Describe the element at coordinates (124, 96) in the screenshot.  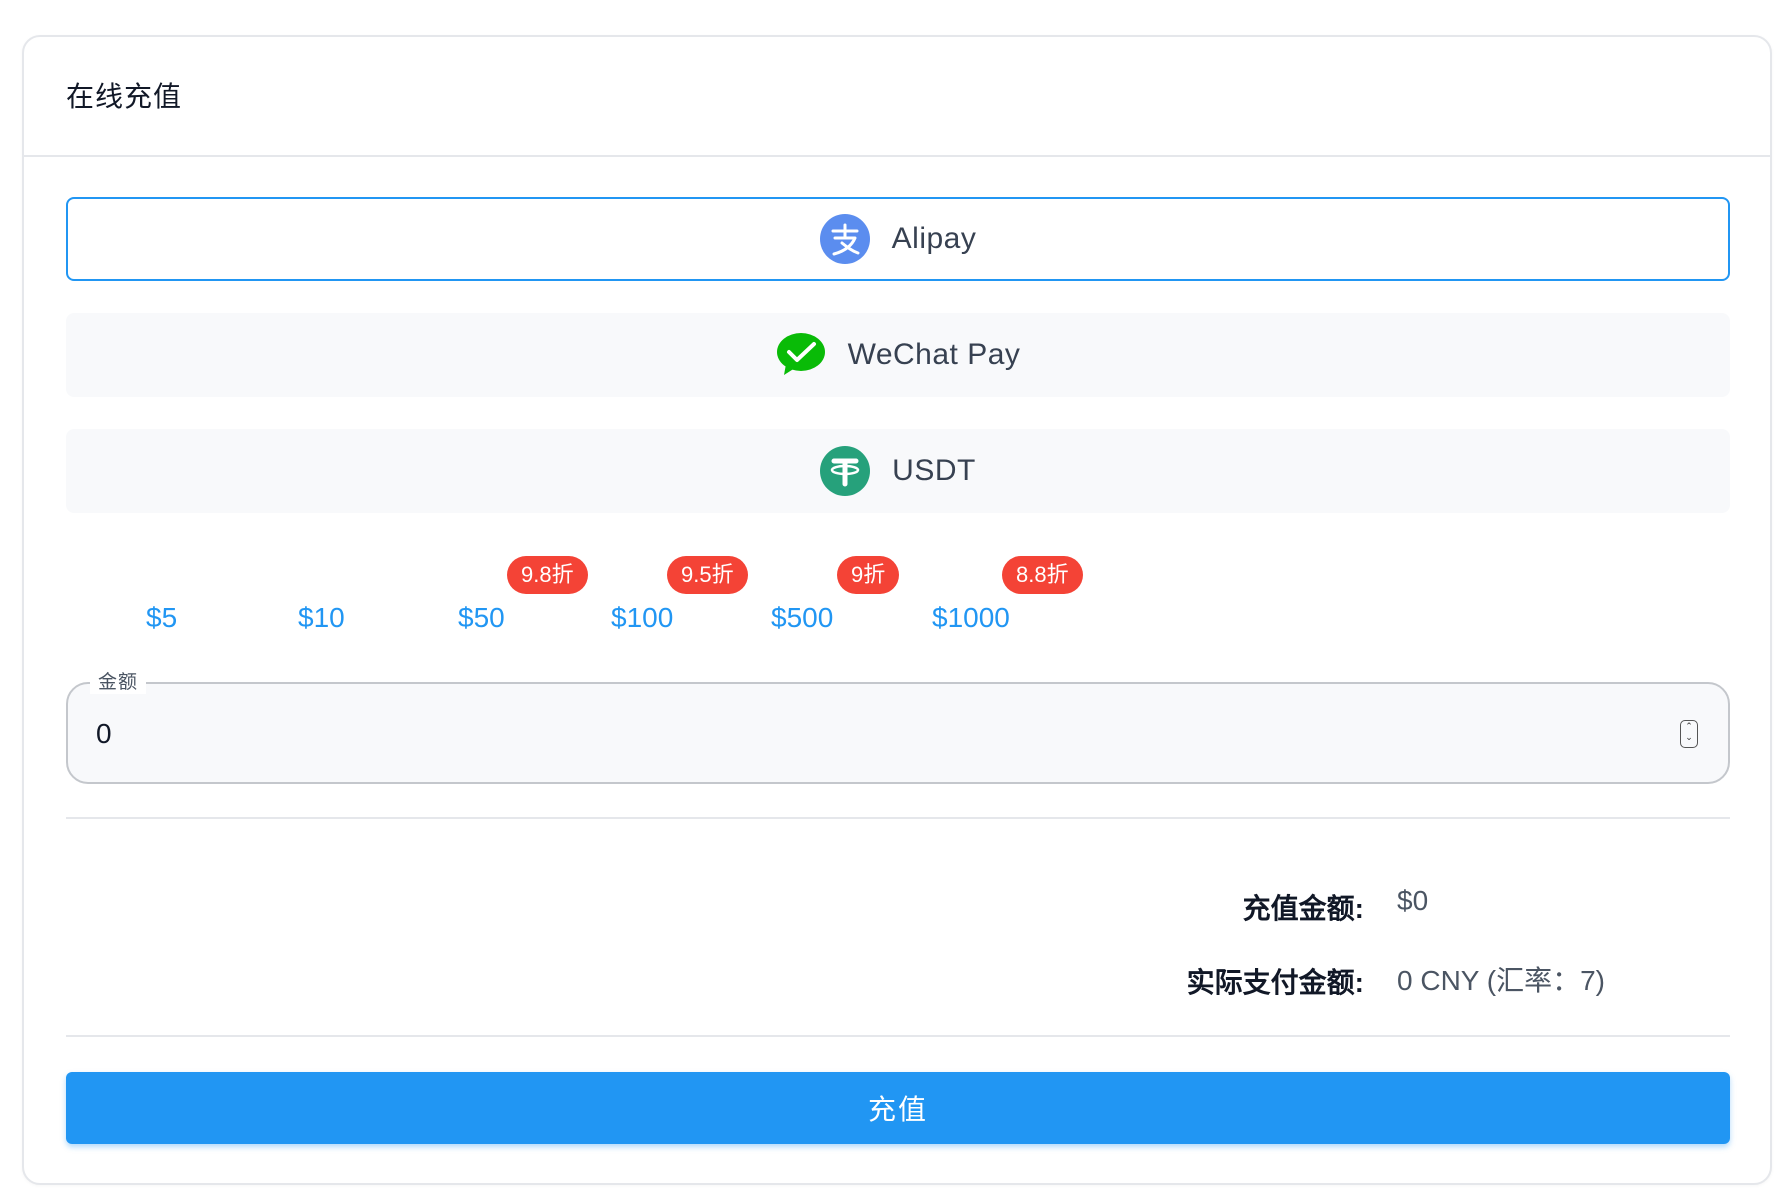
I see `page-title: 在线充值` at that location.